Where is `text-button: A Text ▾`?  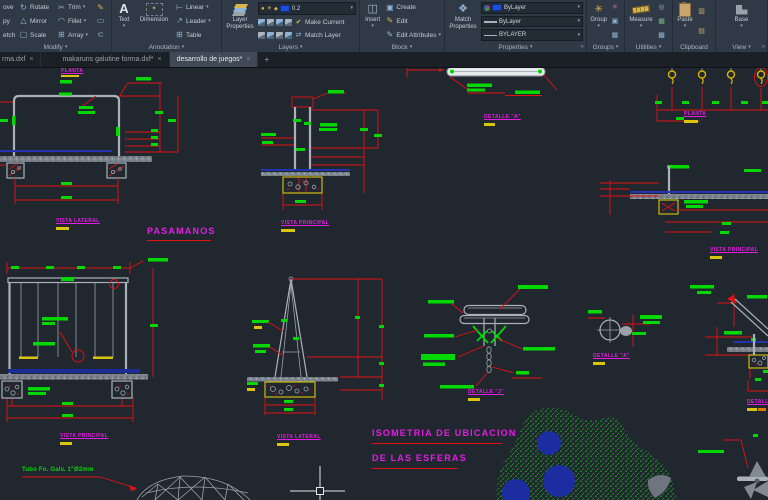
text-button: A Text ▾ is located at coordinates (124, 21).